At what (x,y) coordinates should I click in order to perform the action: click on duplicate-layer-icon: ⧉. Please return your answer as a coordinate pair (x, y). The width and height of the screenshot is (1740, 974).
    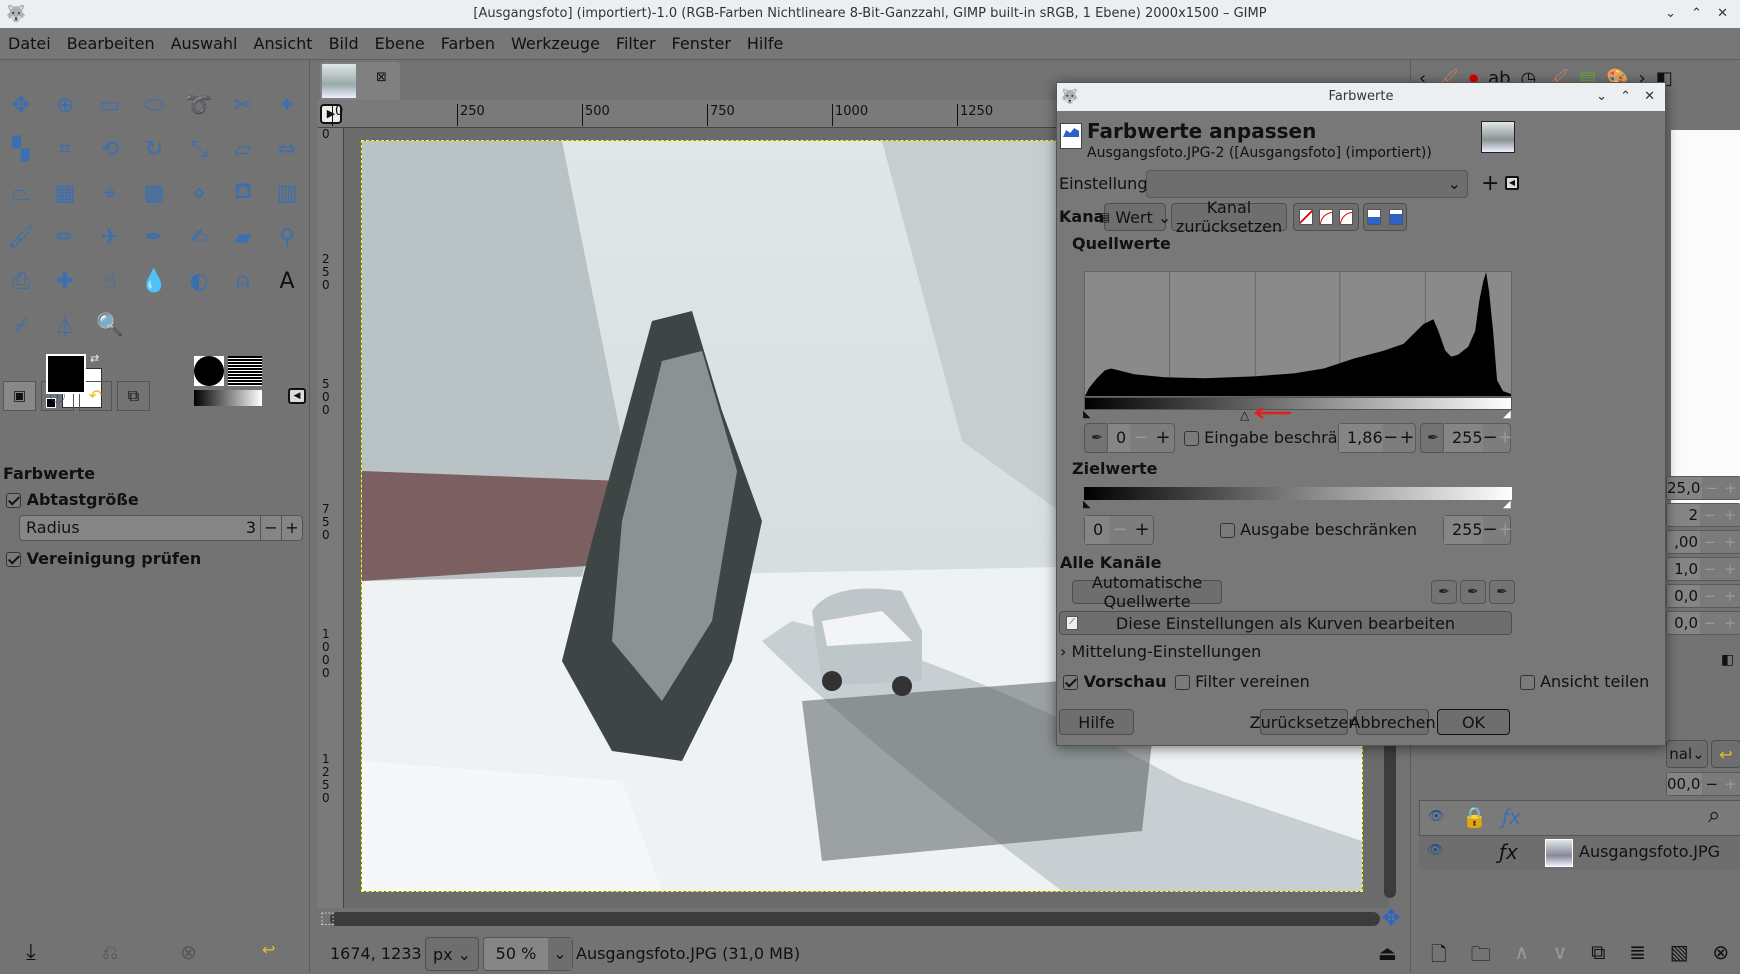
    Looking at the image, I should click on (1598, 955).